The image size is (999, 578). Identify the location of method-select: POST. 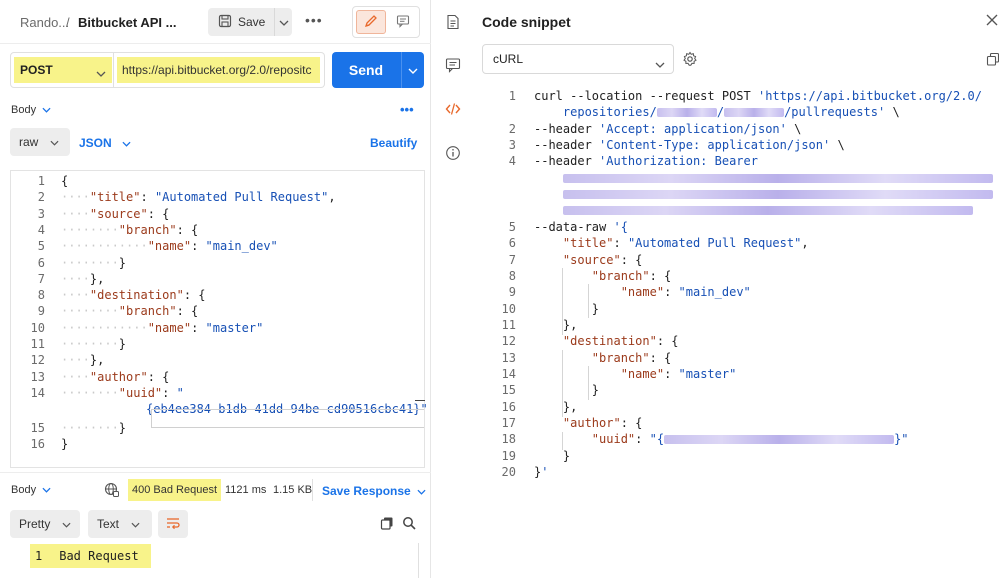
(62, 70).